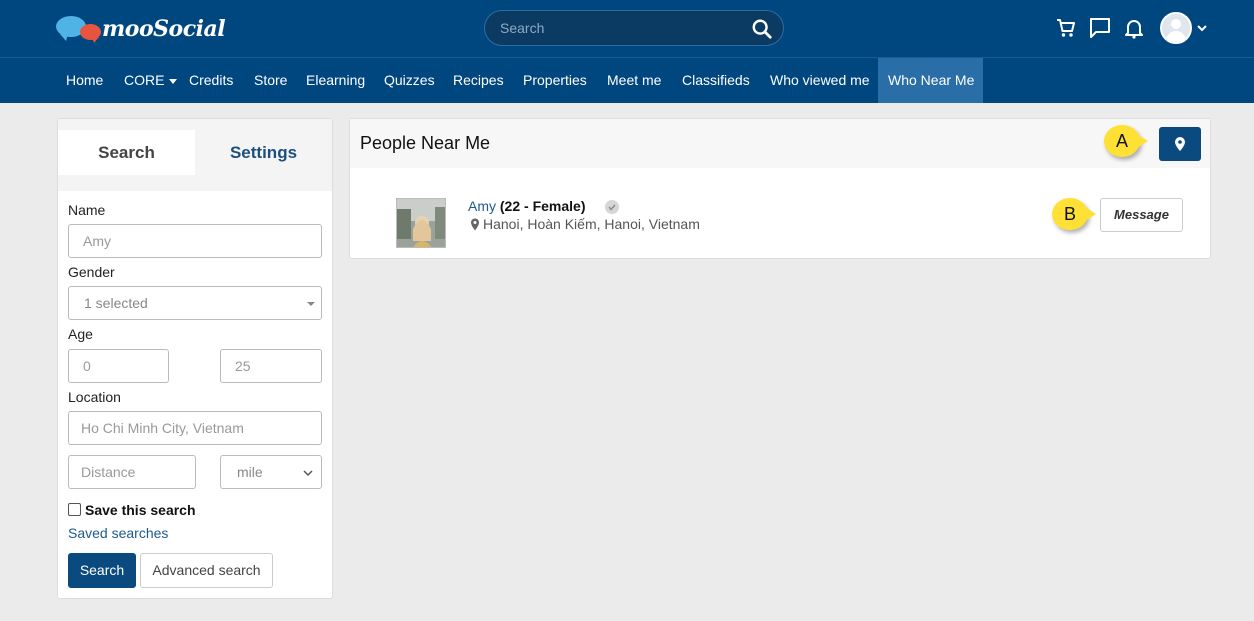  Describe the element at coordinates (478, 80) in the screenshot. I see `nav-recipes: Recipes` at that location.